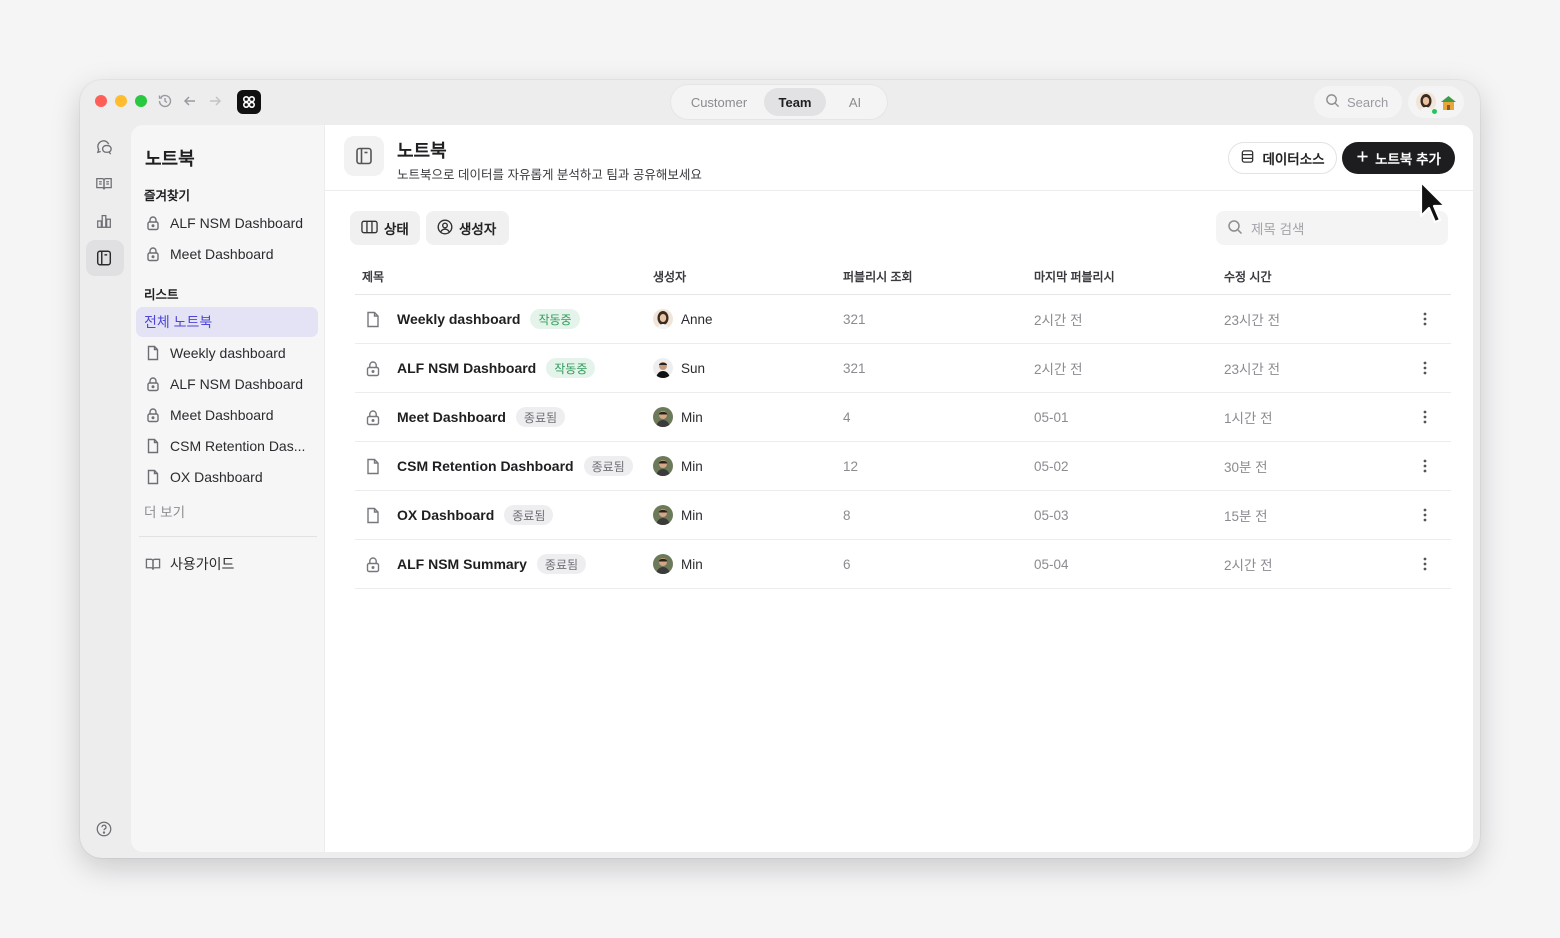 This screenshot has height=938, width=1560. Describe the element at coordinates (683, 319) in the screenshot. I see `creator-cell: Anne` at that location.